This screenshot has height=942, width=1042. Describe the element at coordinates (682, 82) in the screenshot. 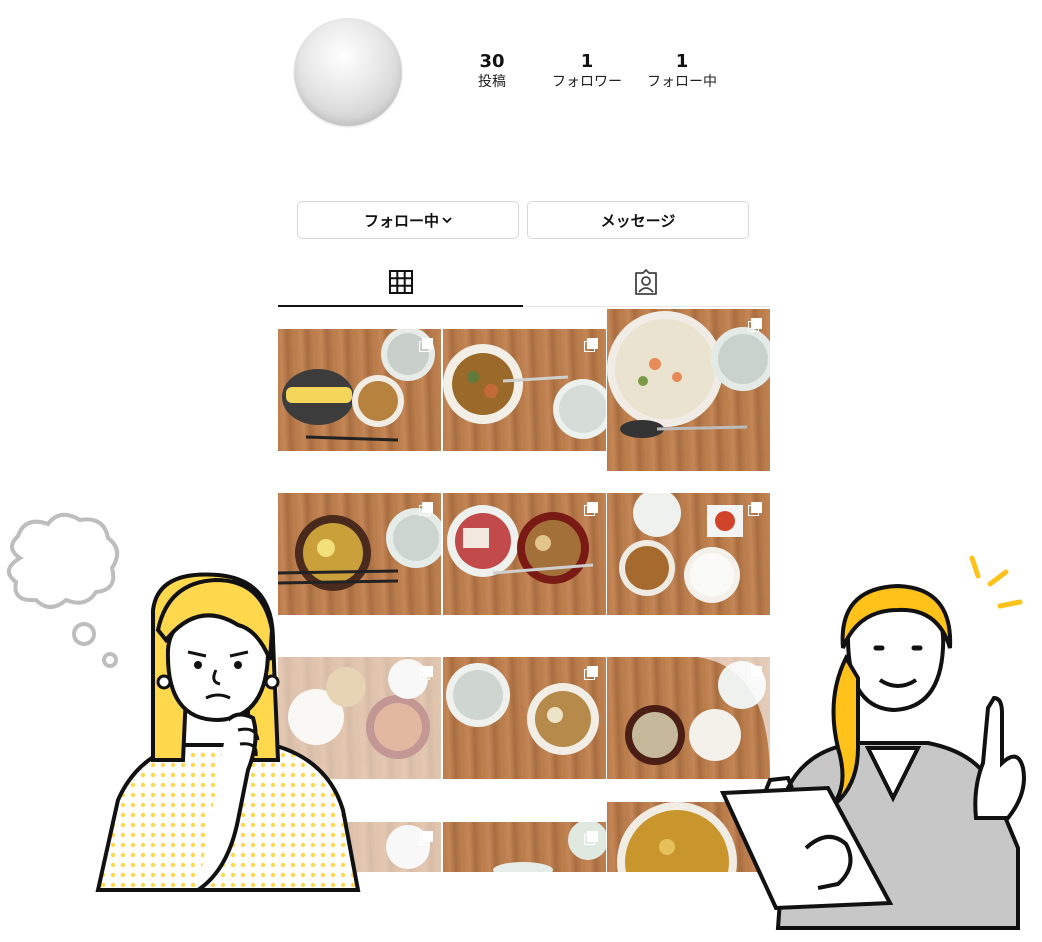

I see `following-count-label: フォロー中` at that location.